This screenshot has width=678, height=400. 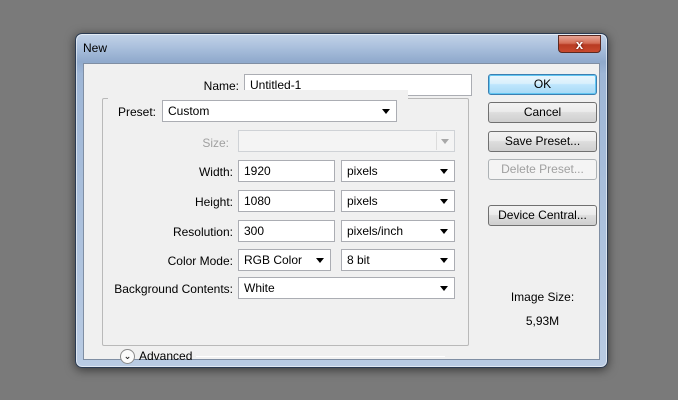 What do you see at coordinates (286, 201) in the screenshot?
I see `height-input: 1080` at bounding box center [286, 201].